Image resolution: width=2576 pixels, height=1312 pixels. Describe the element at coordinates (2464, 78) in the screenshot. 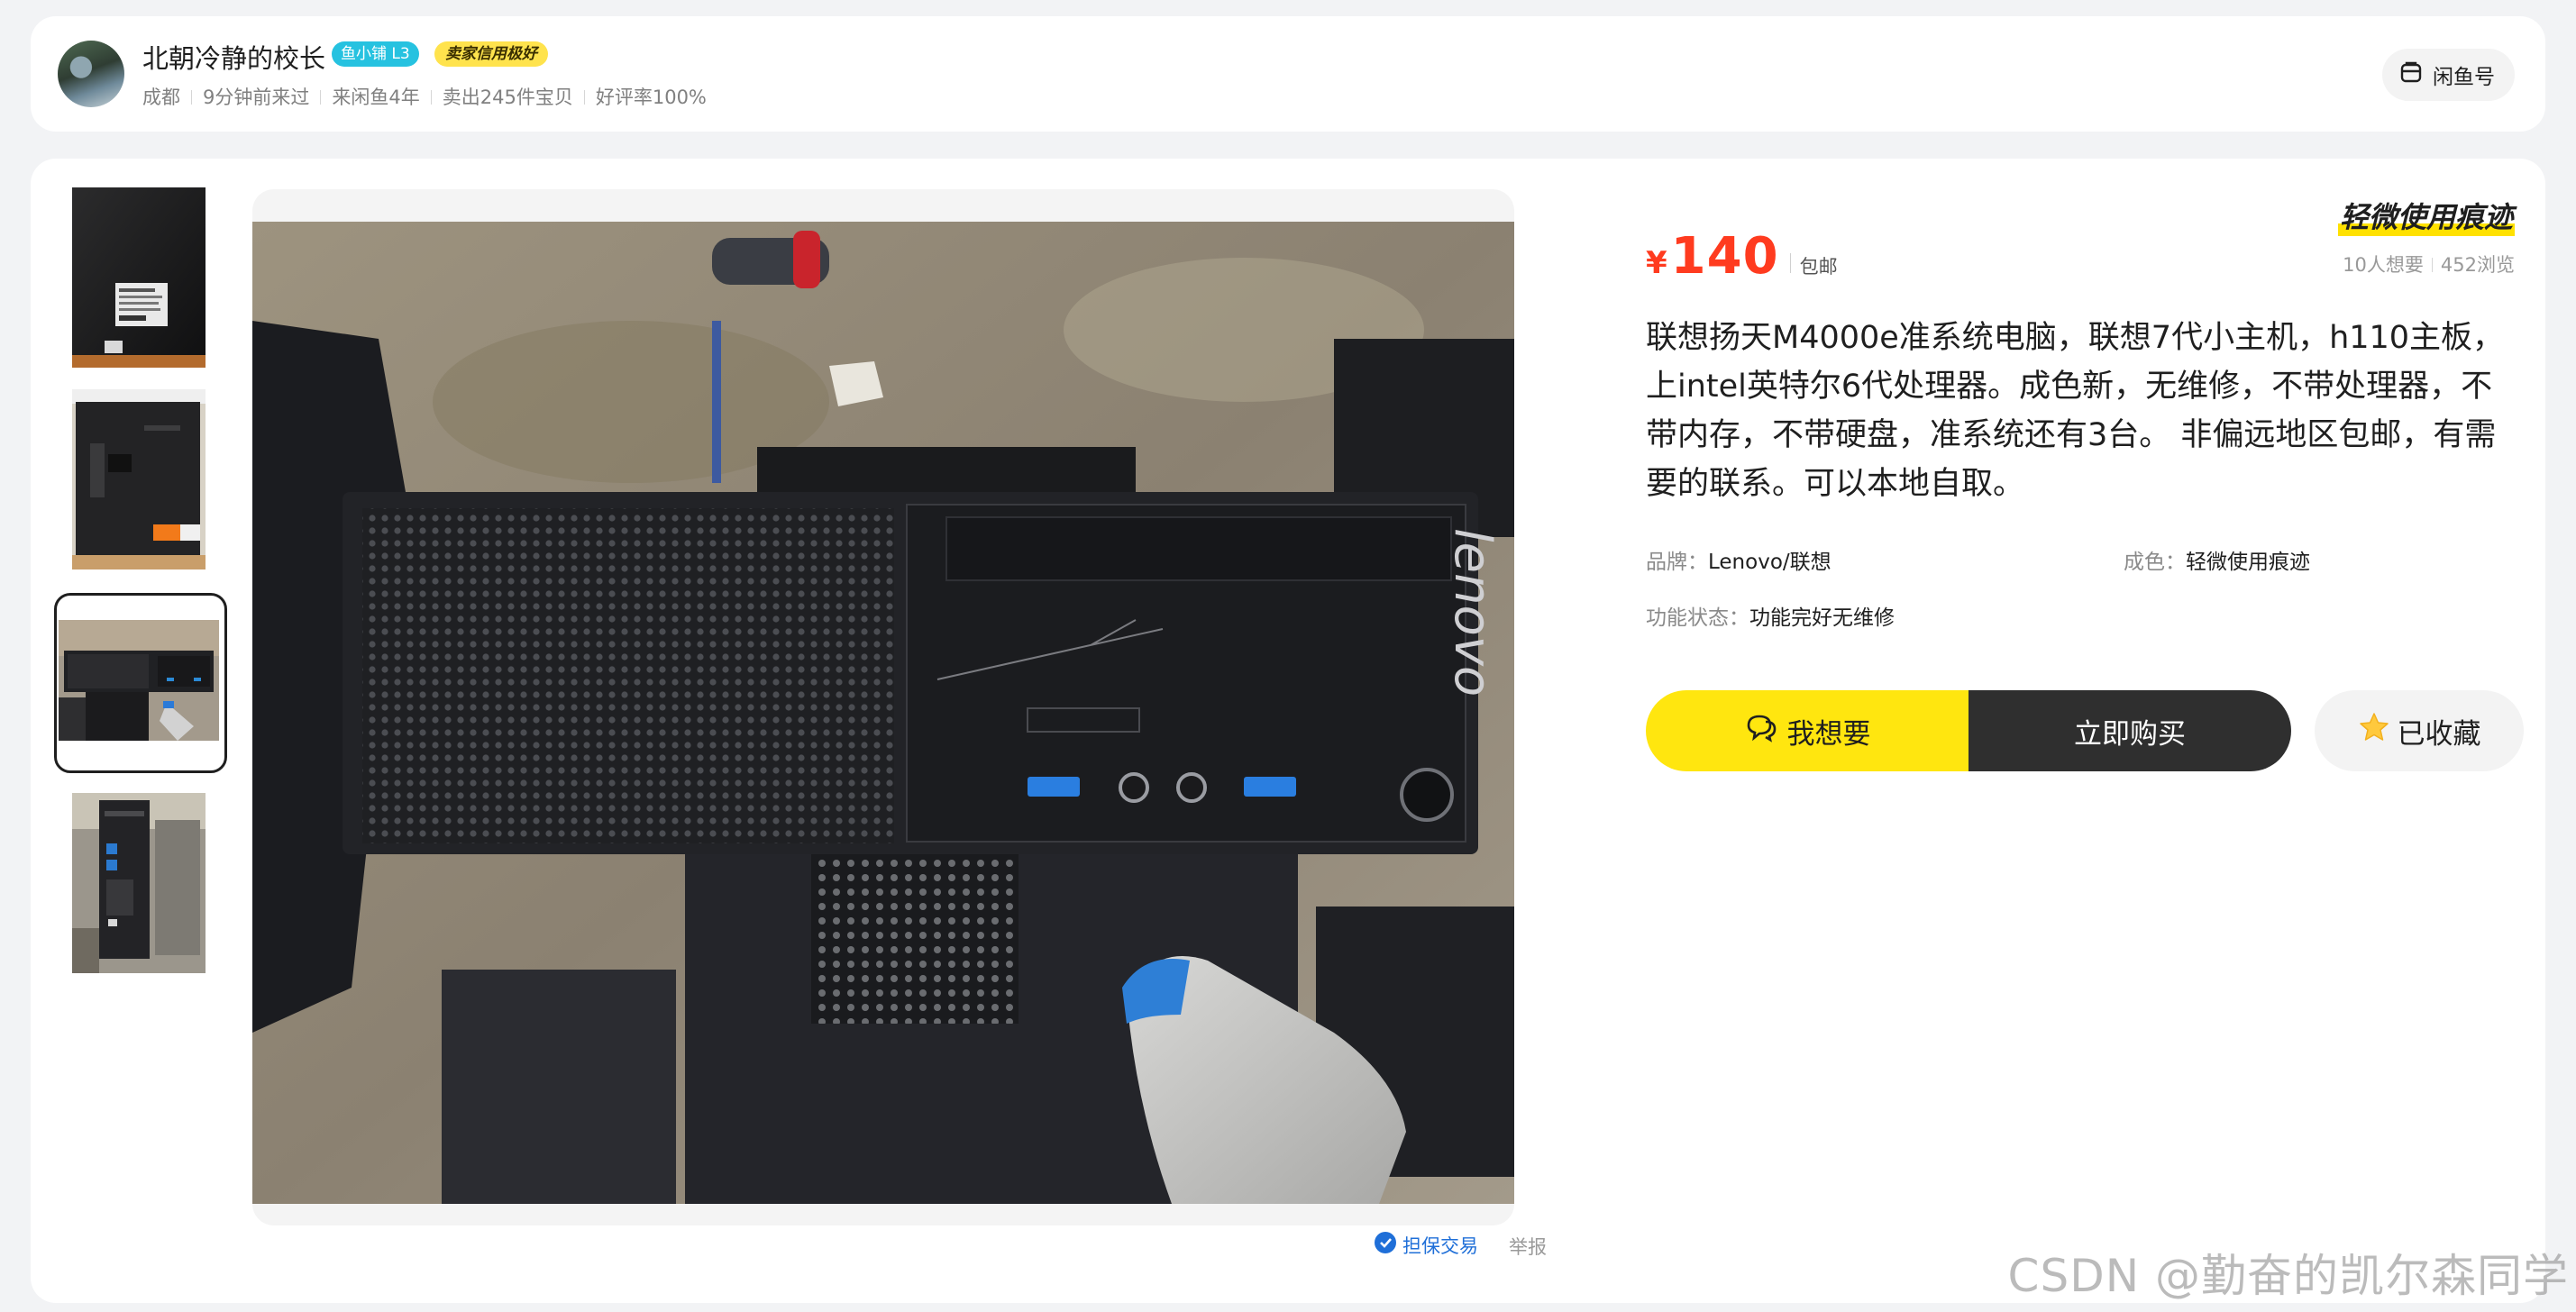

I see `xianyu-id-label: 闲鱼号` at that location.